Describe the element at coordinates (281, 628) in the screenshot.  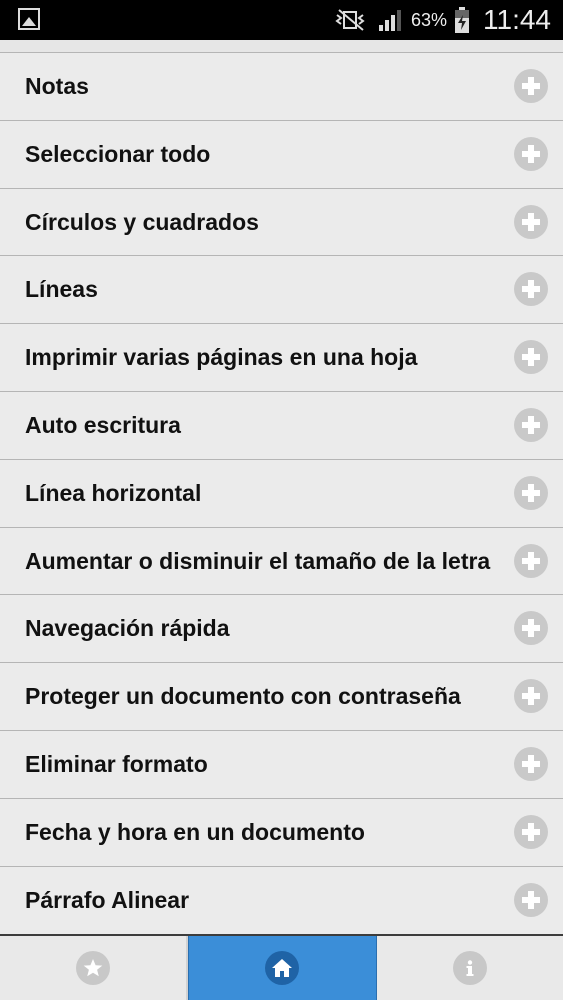
I see `list-item: Navegación rápida` at that location.